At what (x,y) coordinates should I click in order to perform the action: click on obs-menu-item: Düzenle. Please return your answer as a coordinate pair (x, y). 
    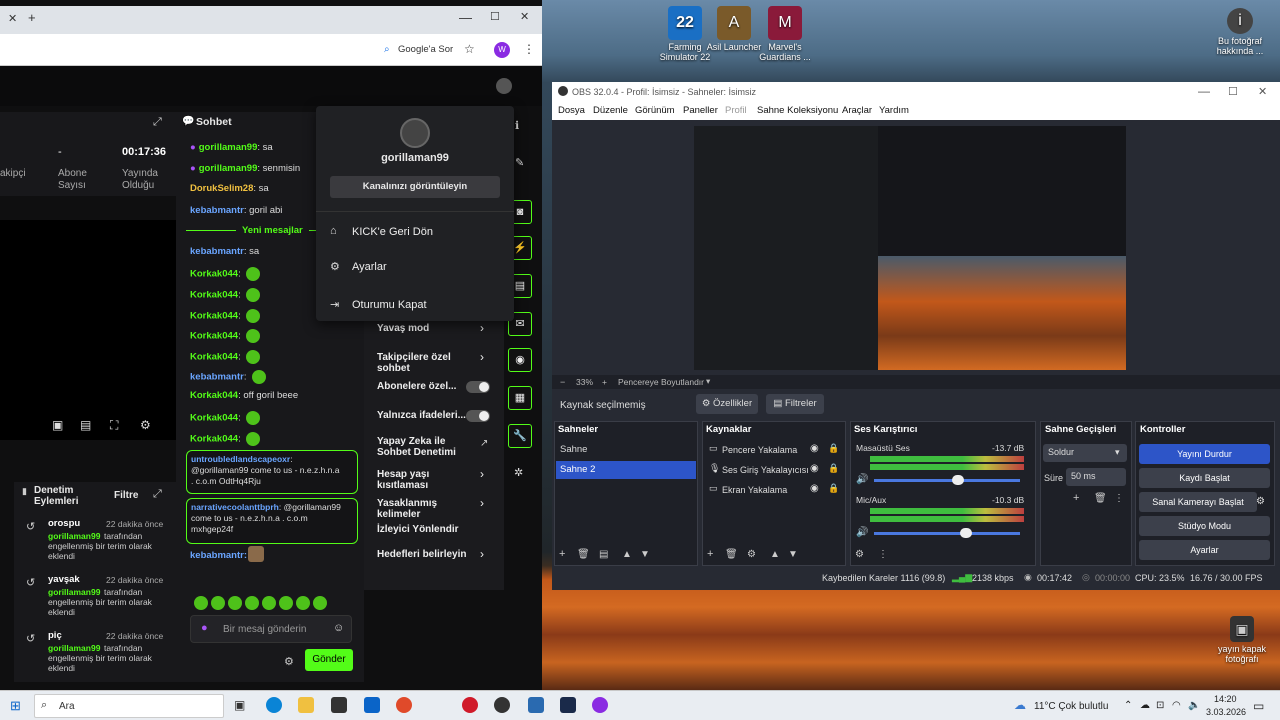
    Looking at the image, I should click on (610, 110).